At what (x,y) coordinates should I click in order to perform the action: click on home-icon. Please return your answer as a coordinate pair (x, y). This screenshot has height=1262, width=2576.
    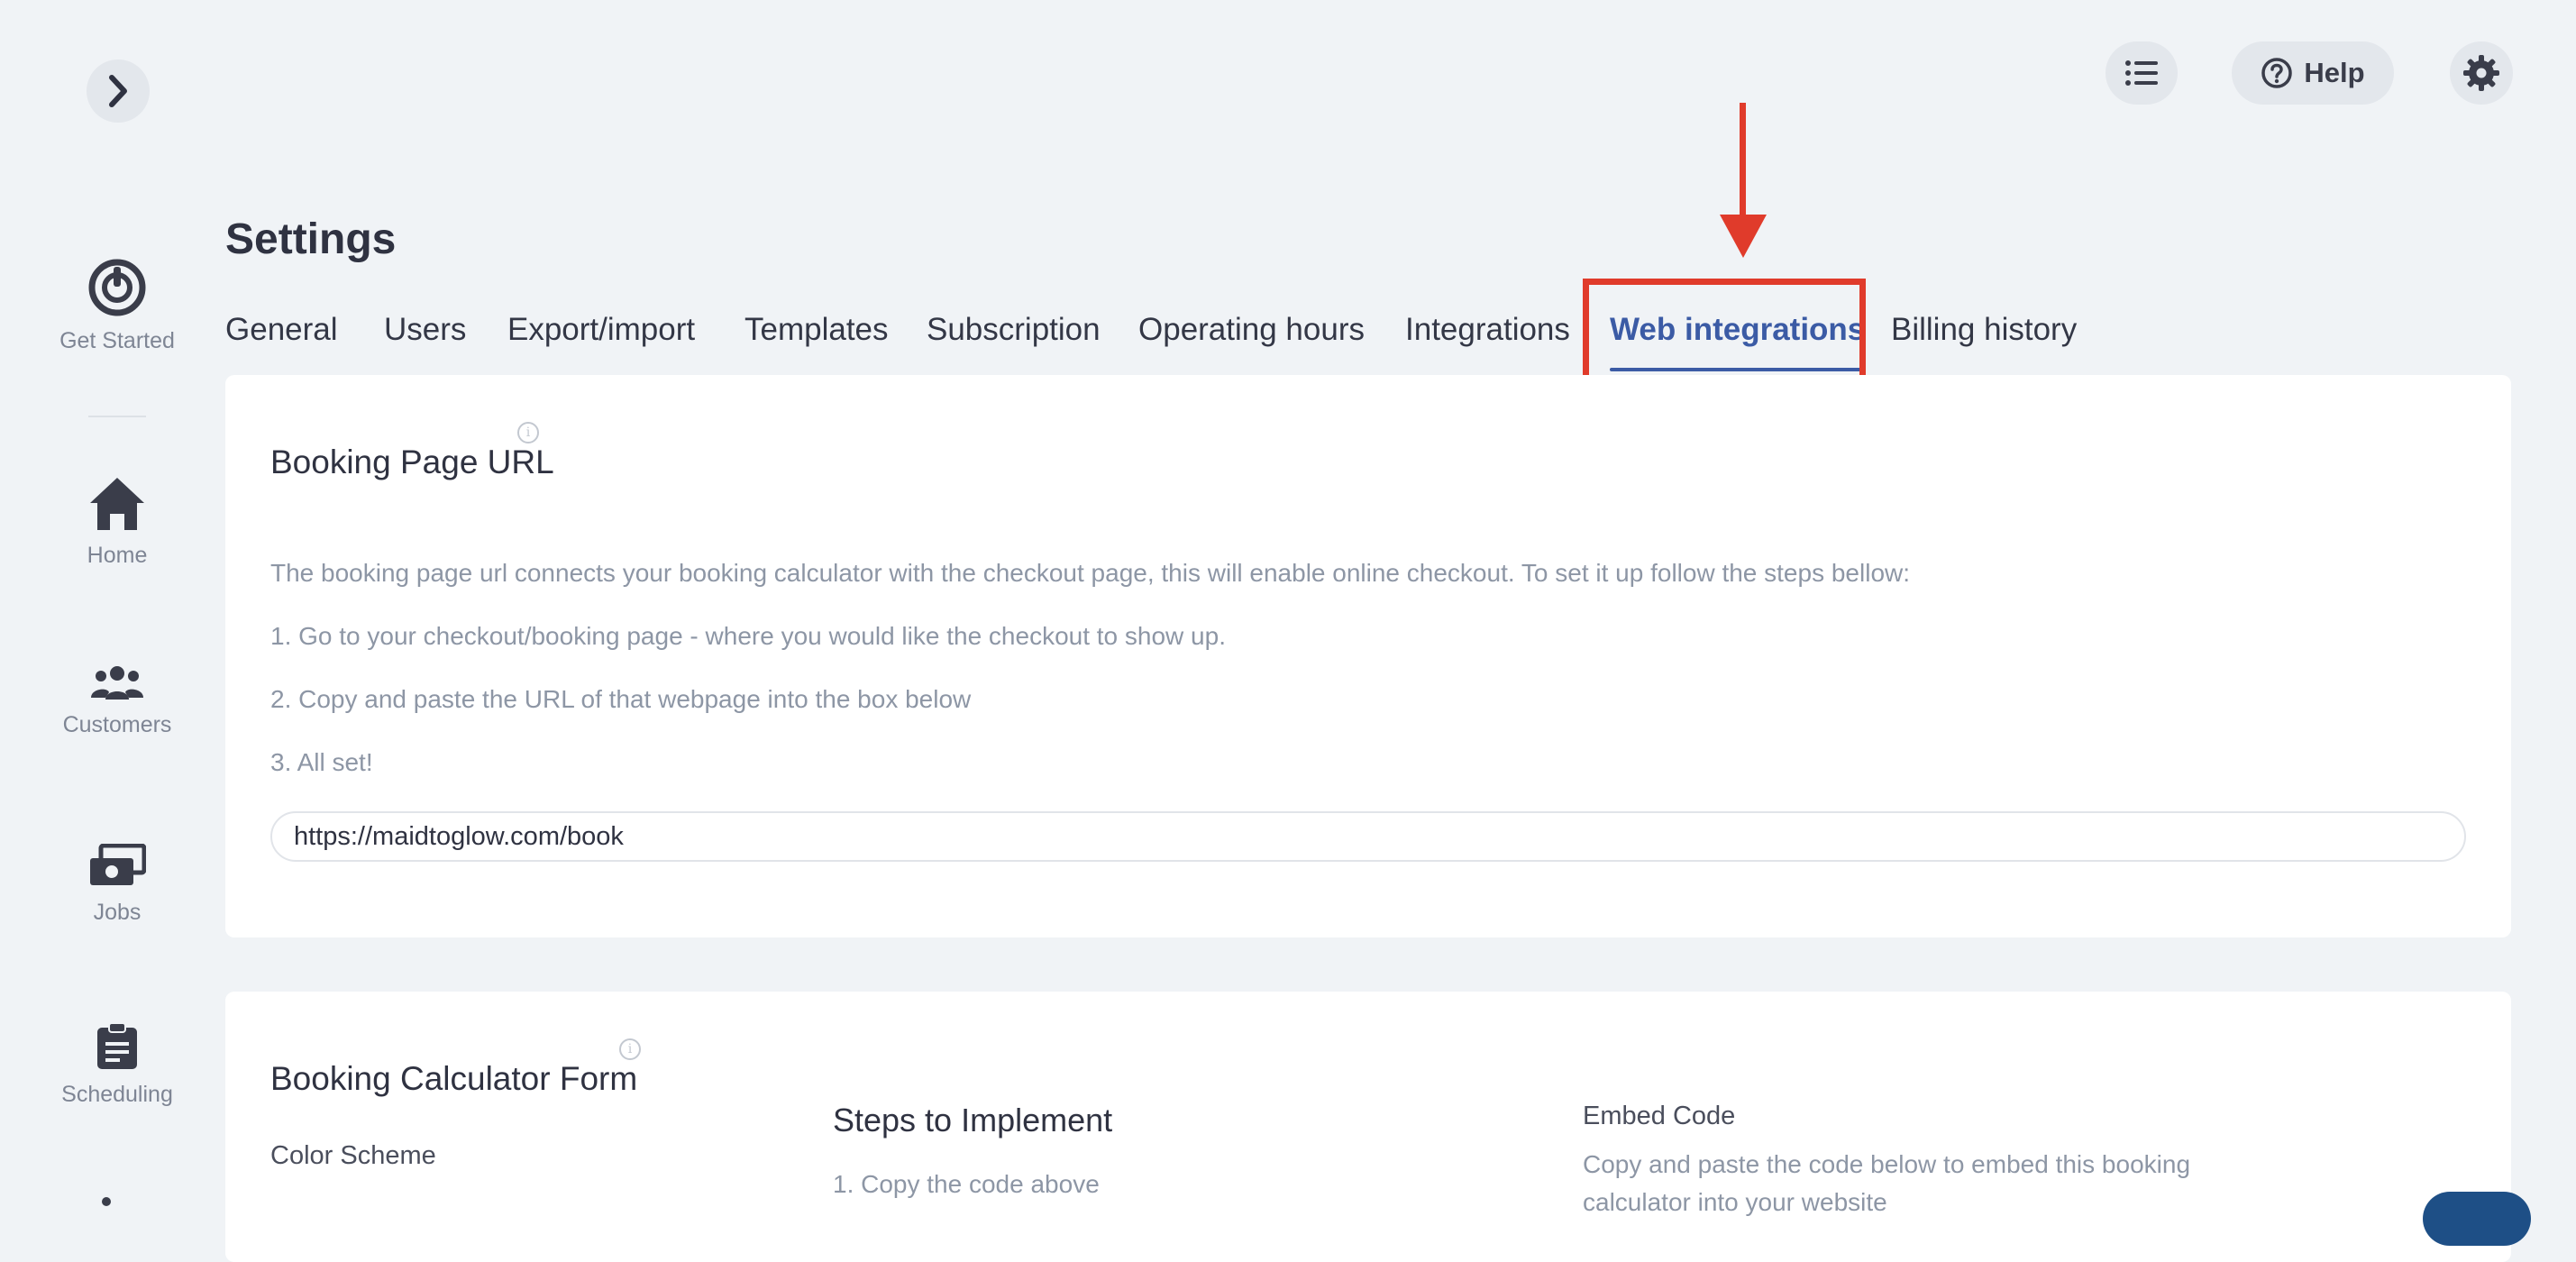
    Looking at the image, I should click on (117, 504).